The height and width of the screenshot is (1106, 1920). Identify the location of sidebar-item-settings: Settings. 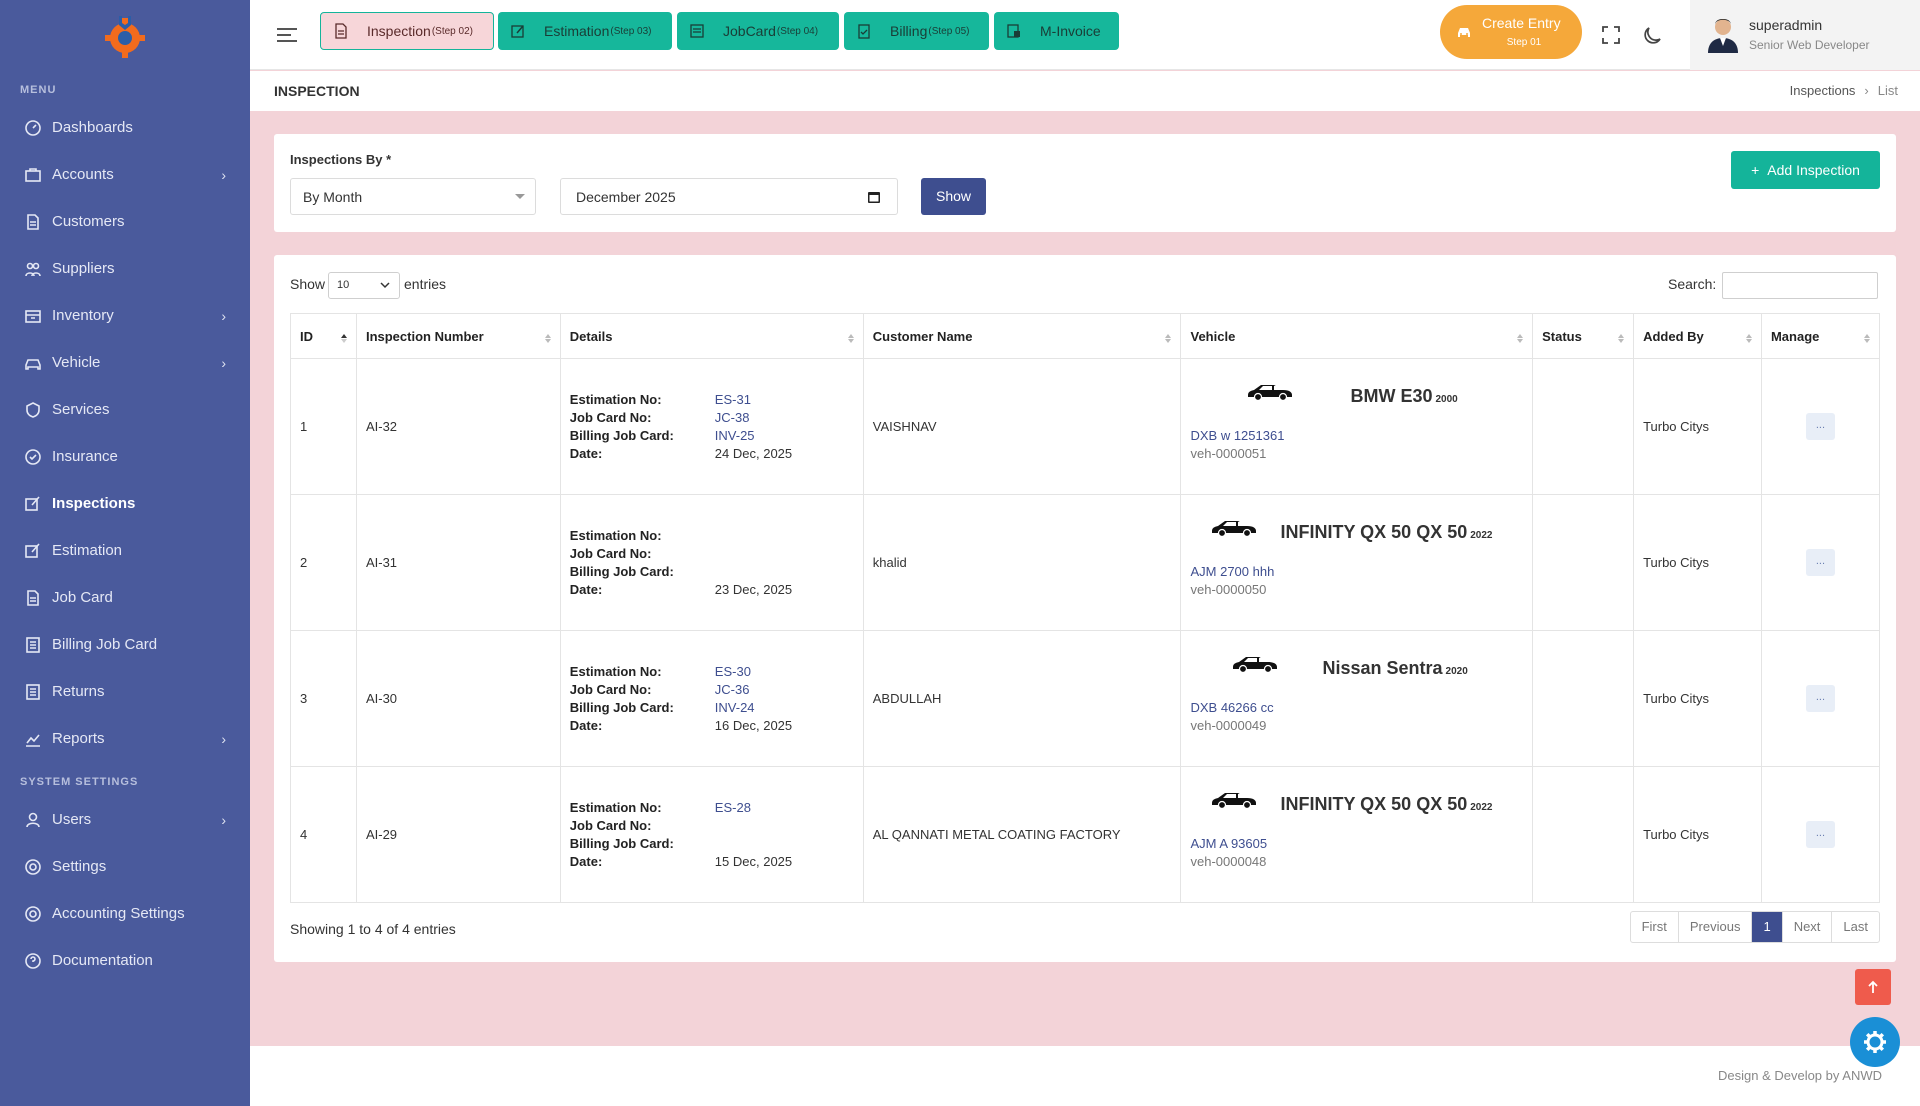
(125, 866).